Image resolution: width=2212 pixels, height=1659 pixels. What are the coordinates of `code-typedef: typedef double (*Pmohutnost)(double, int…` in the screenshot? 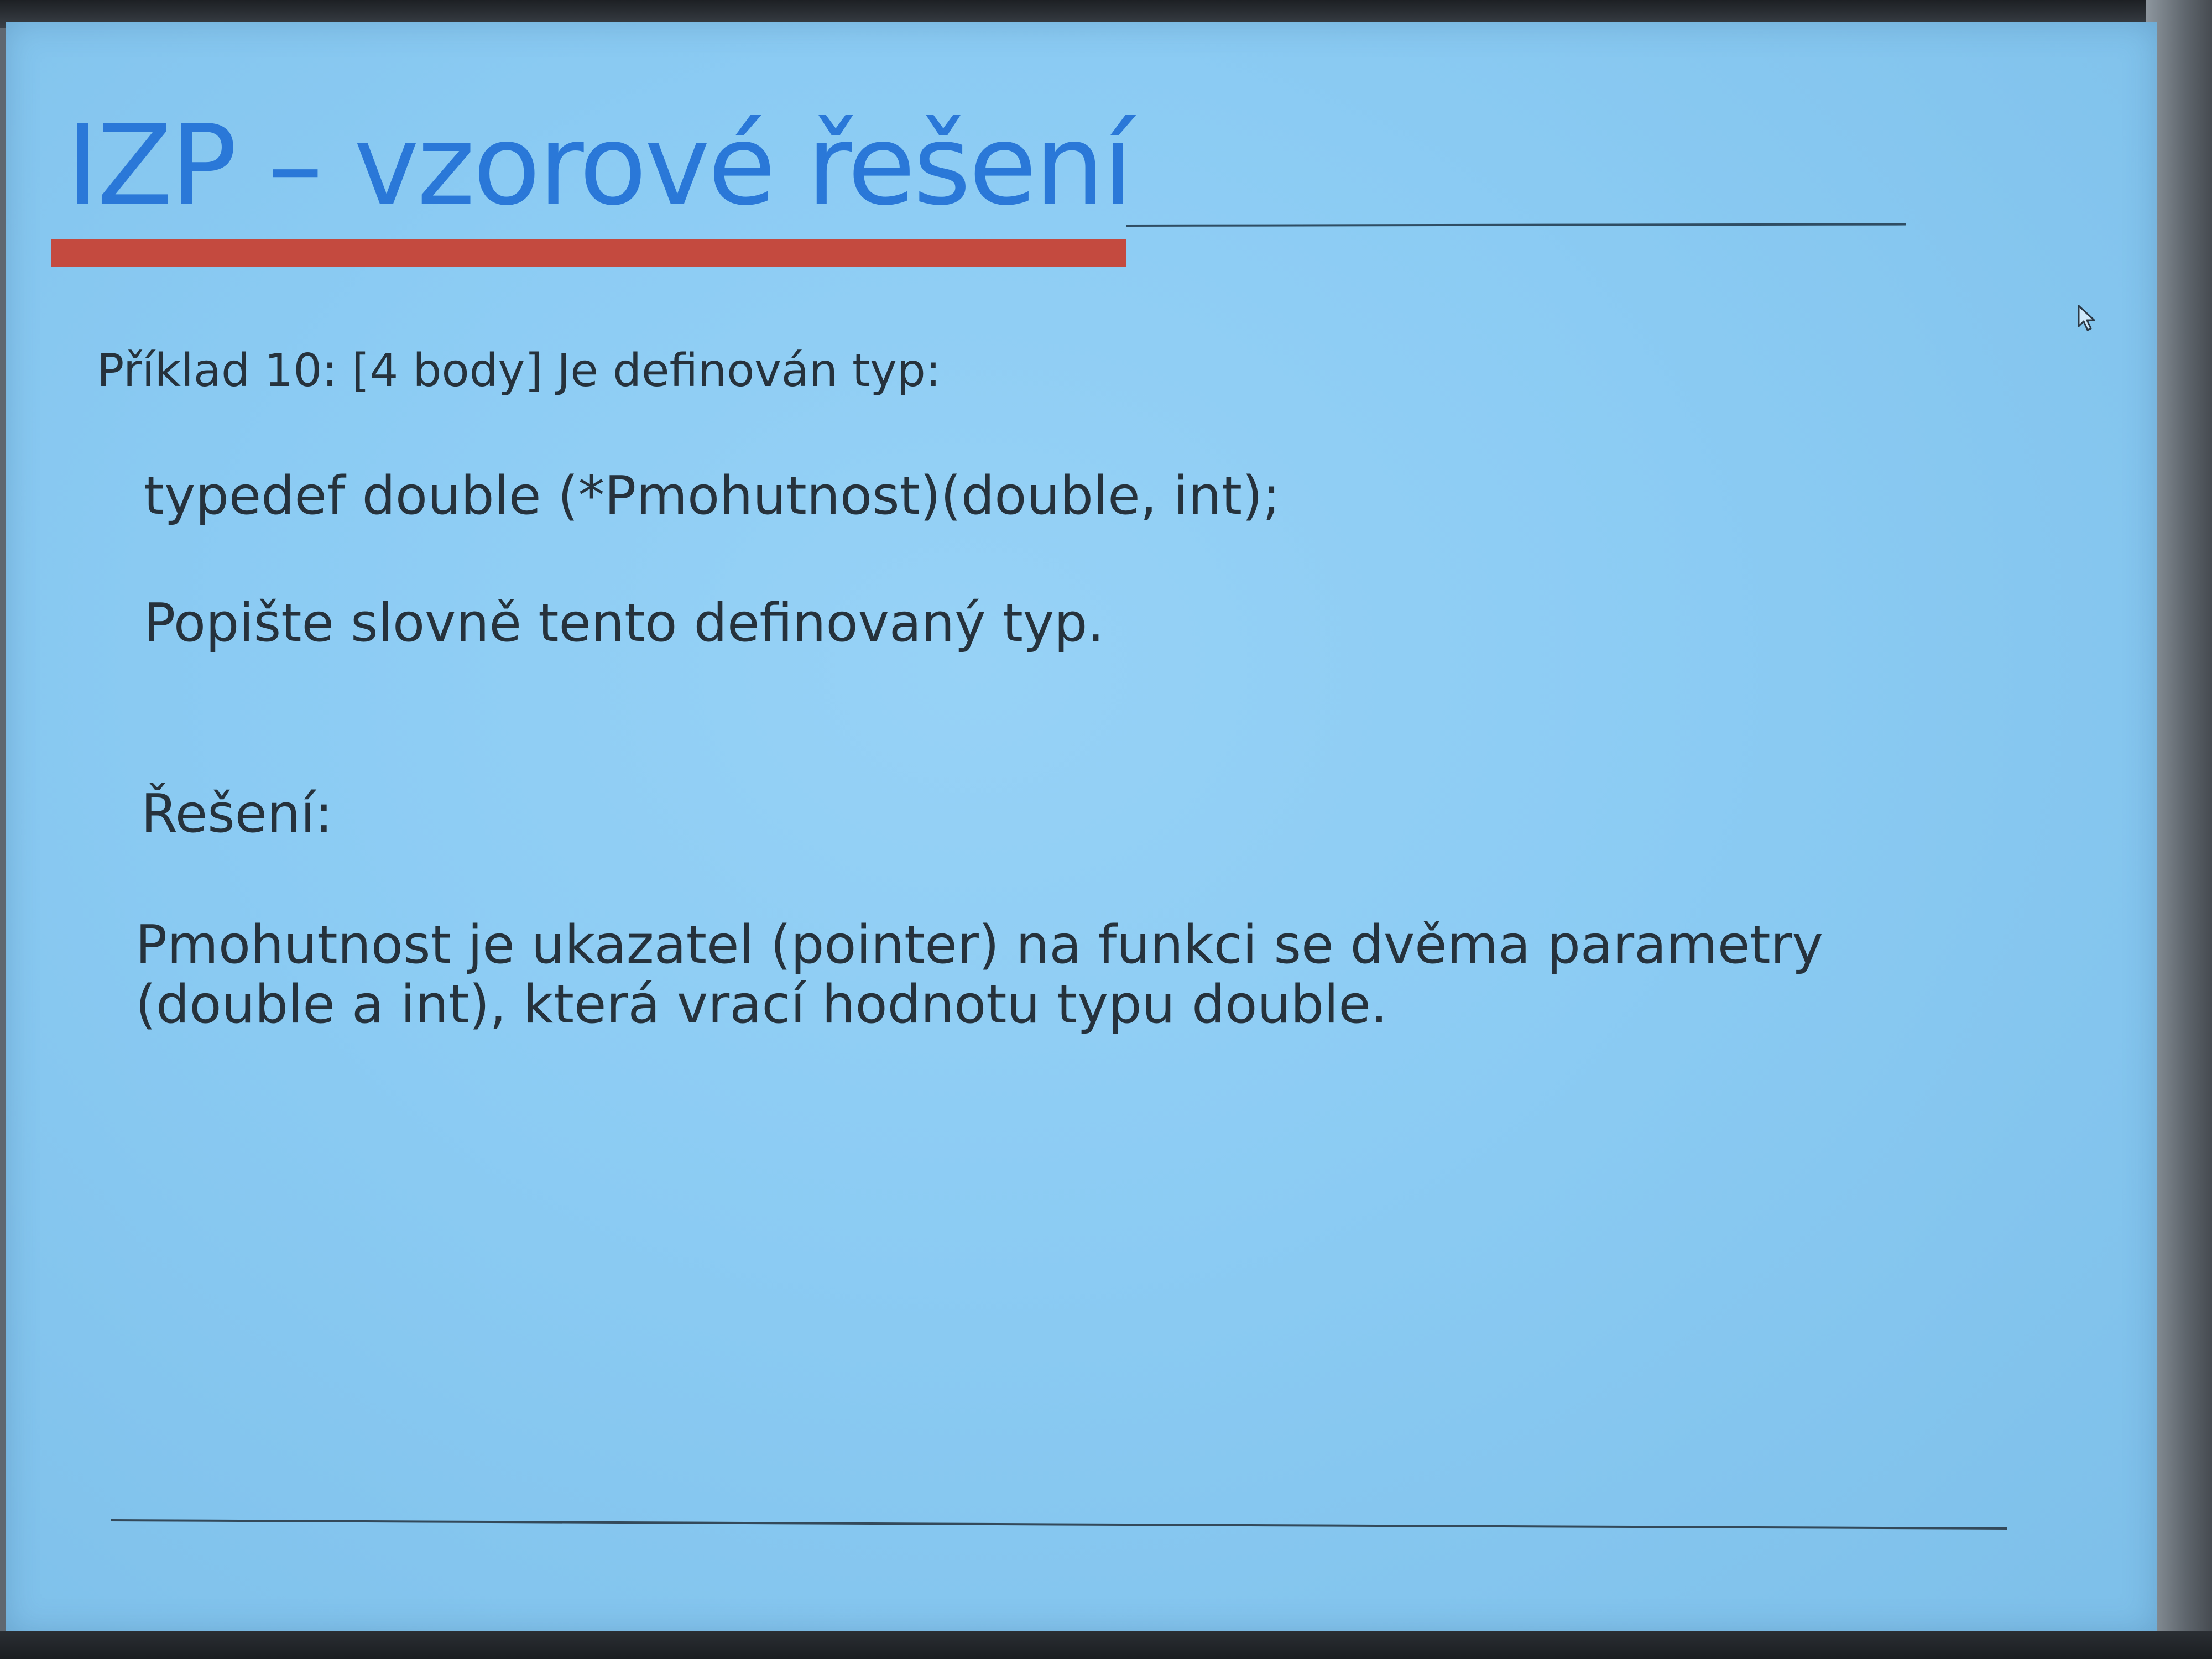 It's located at (713, 496).